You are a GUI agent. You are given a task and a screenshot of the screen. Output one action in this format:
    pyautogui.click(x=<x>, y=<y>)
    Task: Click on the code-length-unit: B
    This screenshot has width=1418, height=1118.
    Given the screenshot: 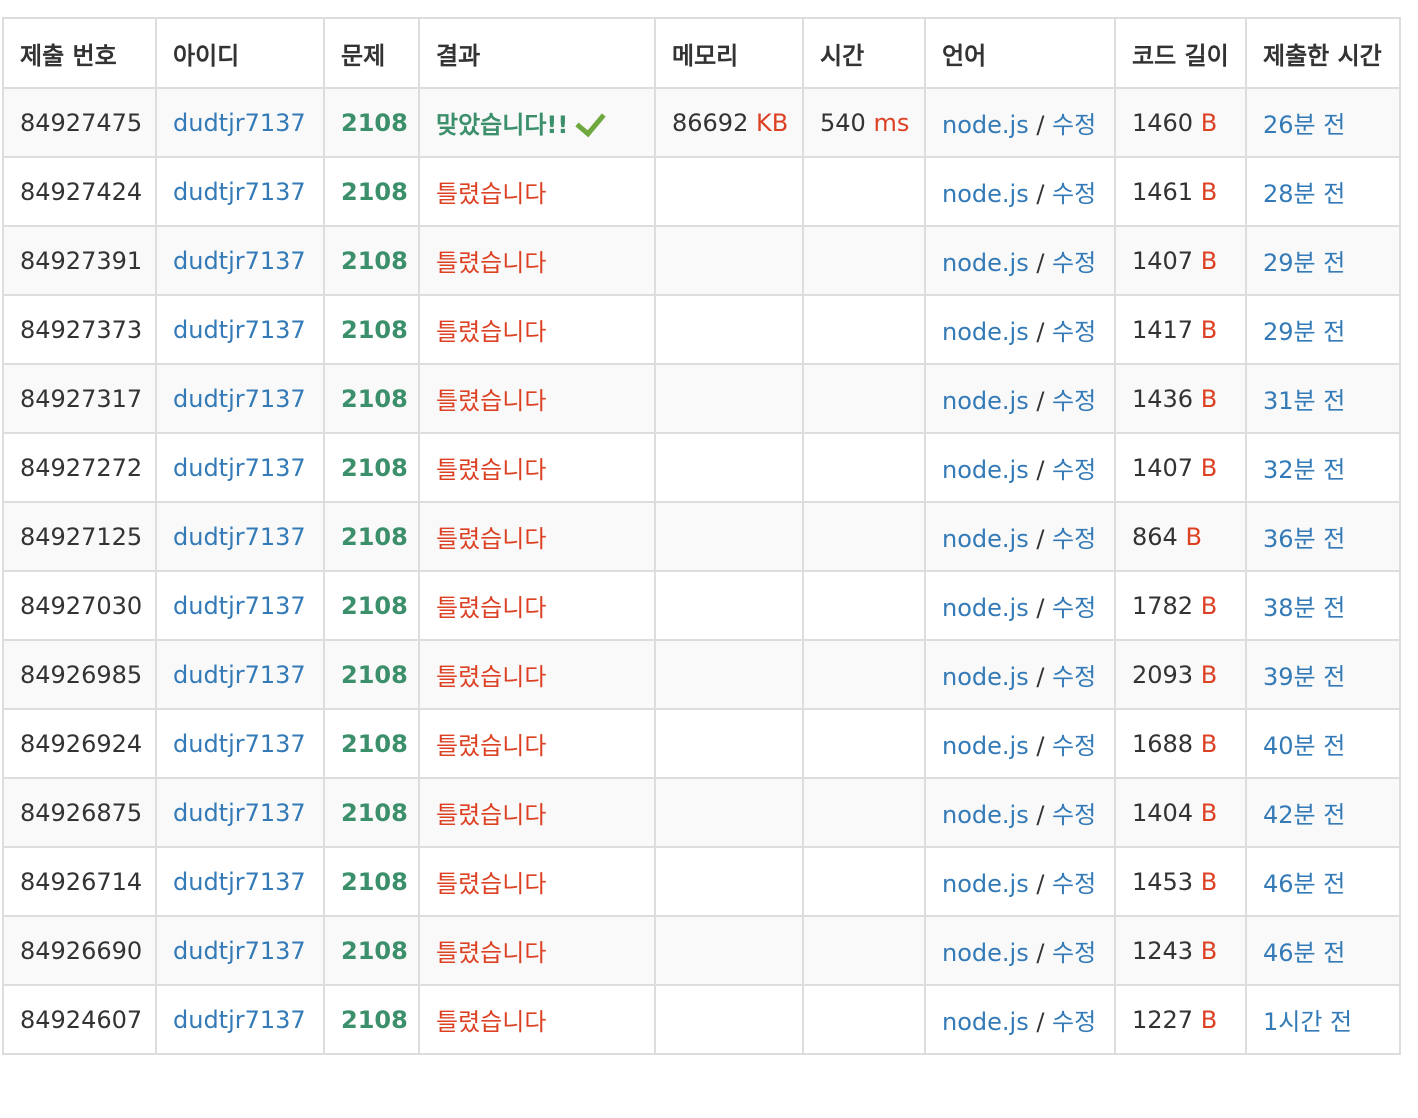 What is the action you would take?
    pyautogui.click(x=1209, y=605)
    